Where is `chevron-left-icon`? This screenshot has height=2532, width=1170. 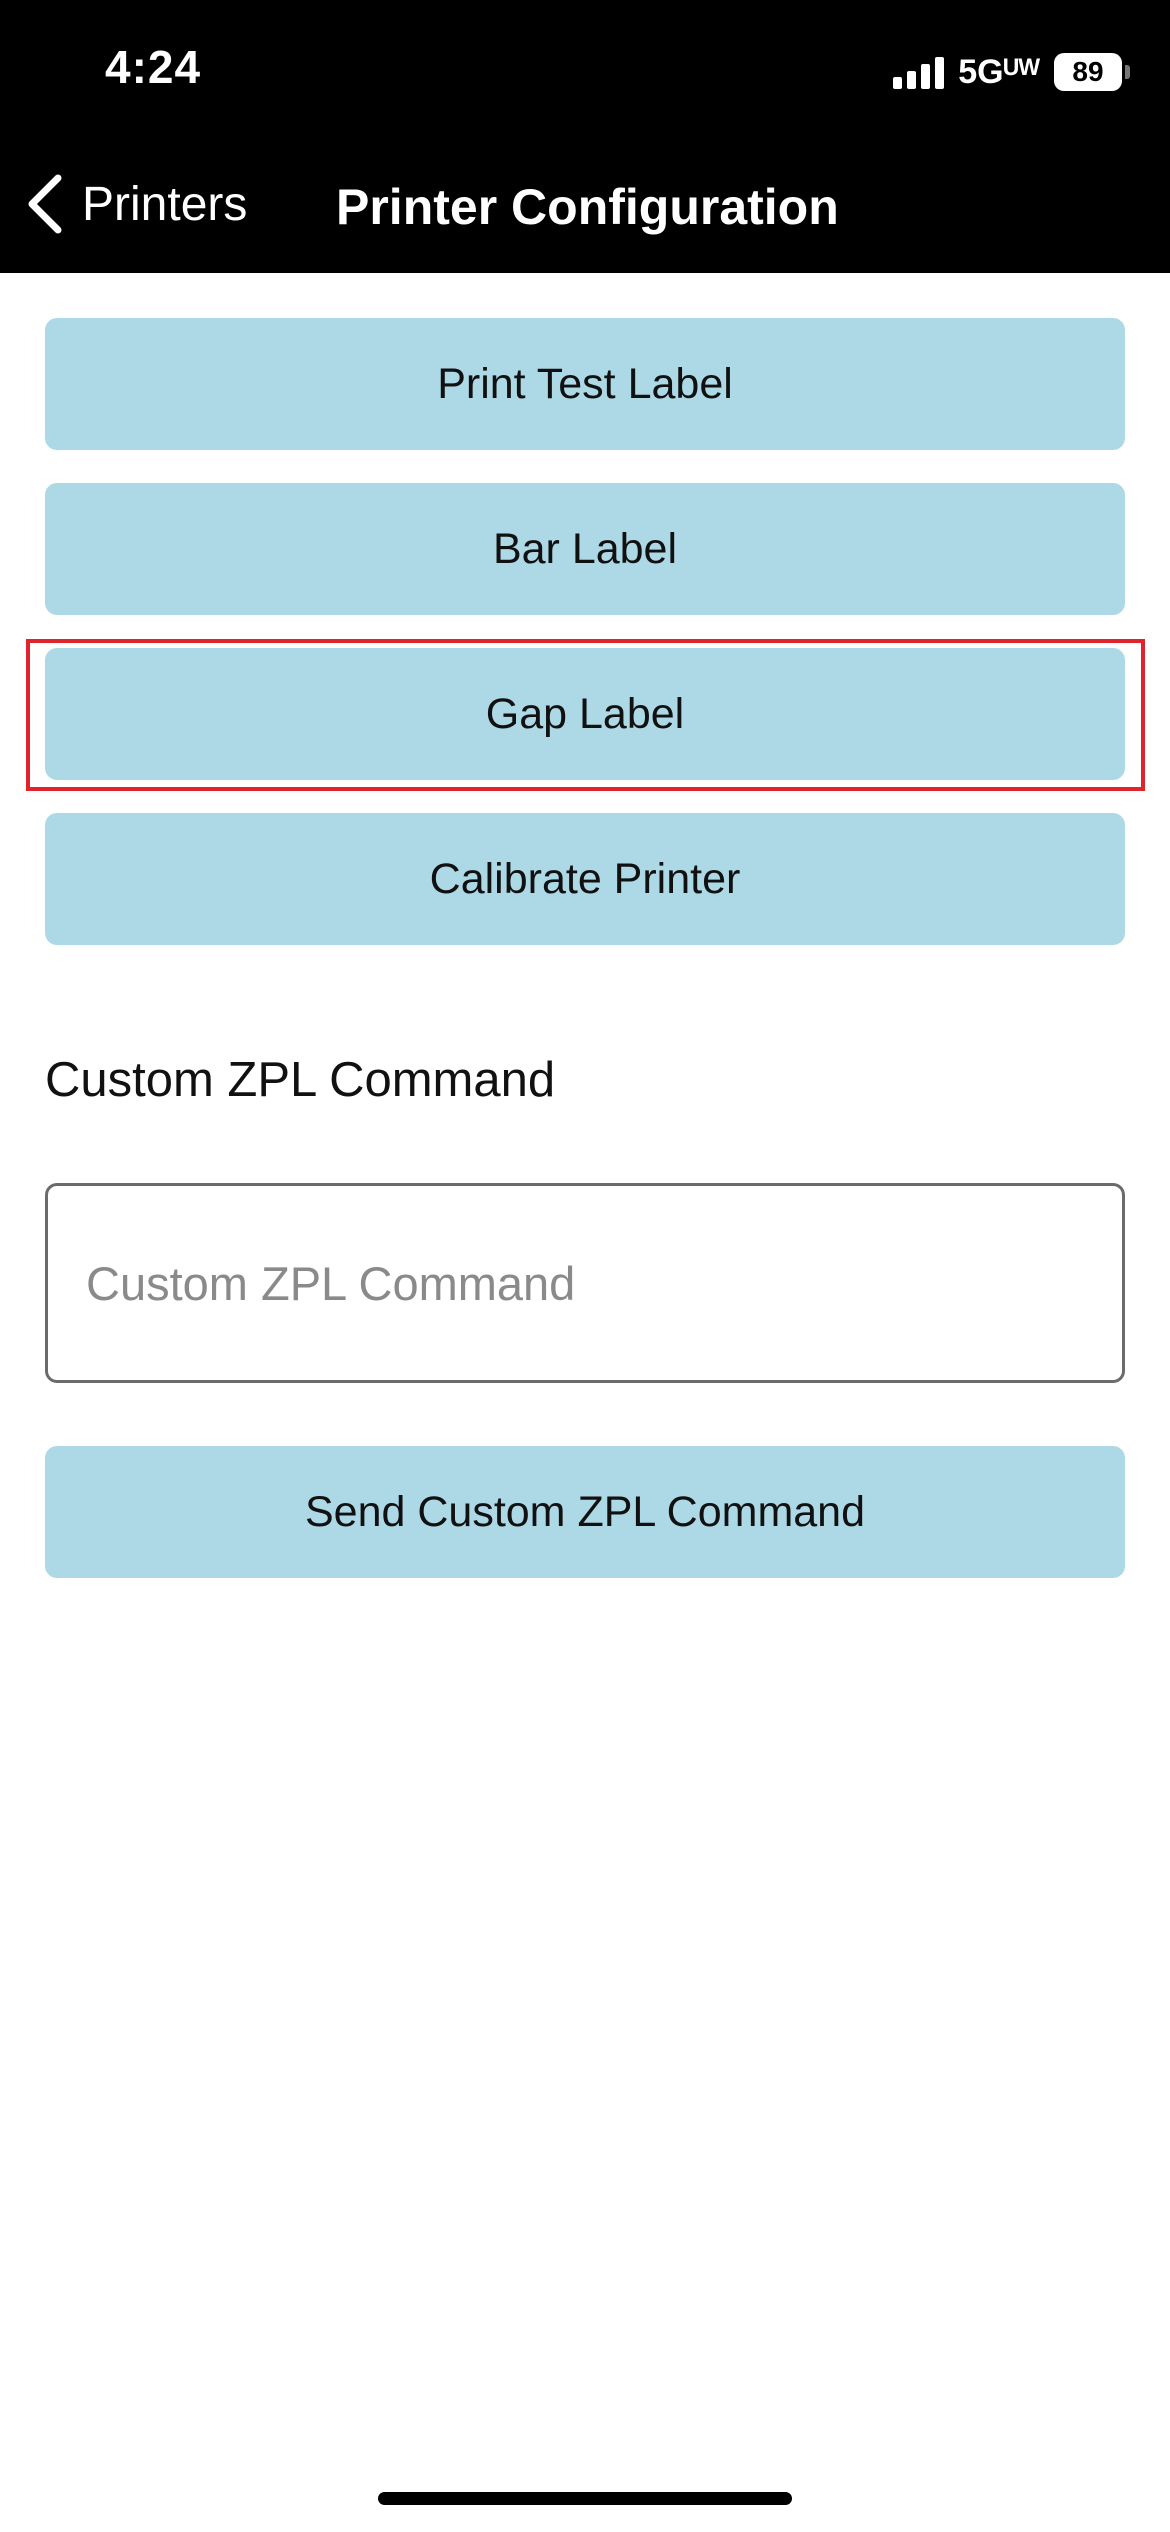
chevron-left-icon is located at coordinates (45, 204).